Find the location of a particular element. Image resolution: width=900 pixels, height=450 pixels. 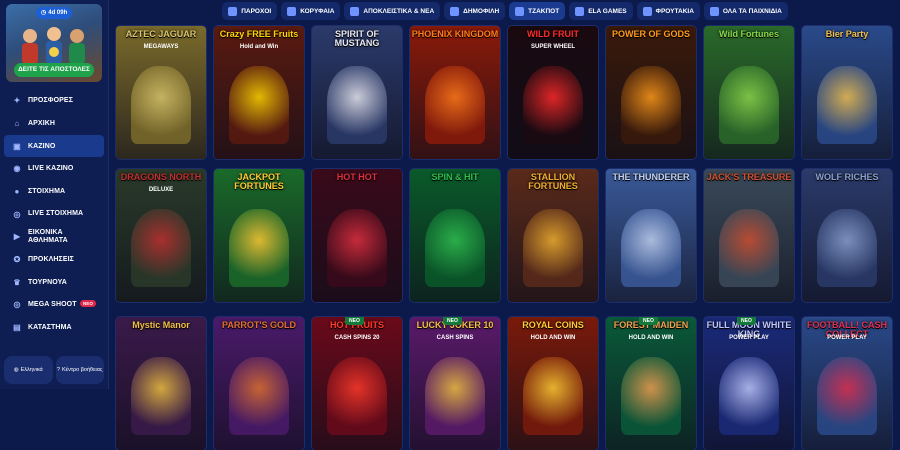

home-icon: ⌂ is located at coordinates (17, 123).